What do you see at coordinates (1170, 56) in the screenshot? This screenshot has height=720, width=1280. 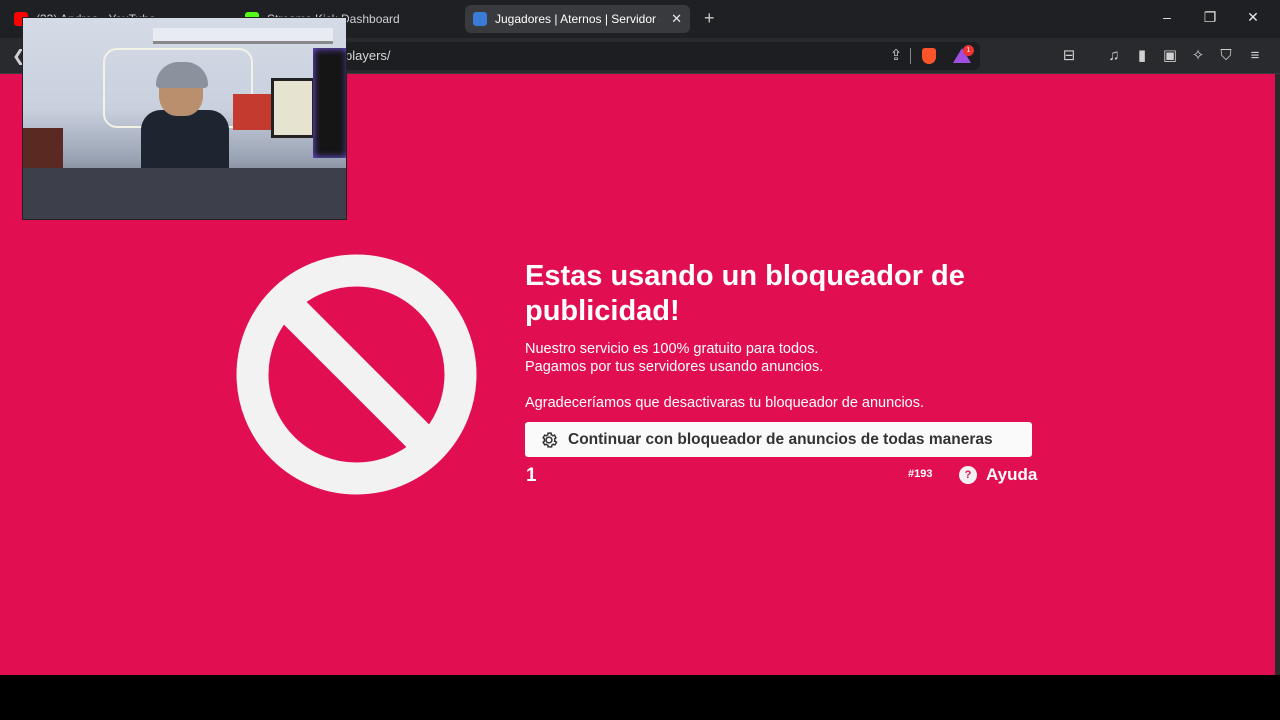 I see `wallet-icon: ▣` at bounding box center [1170, 56].